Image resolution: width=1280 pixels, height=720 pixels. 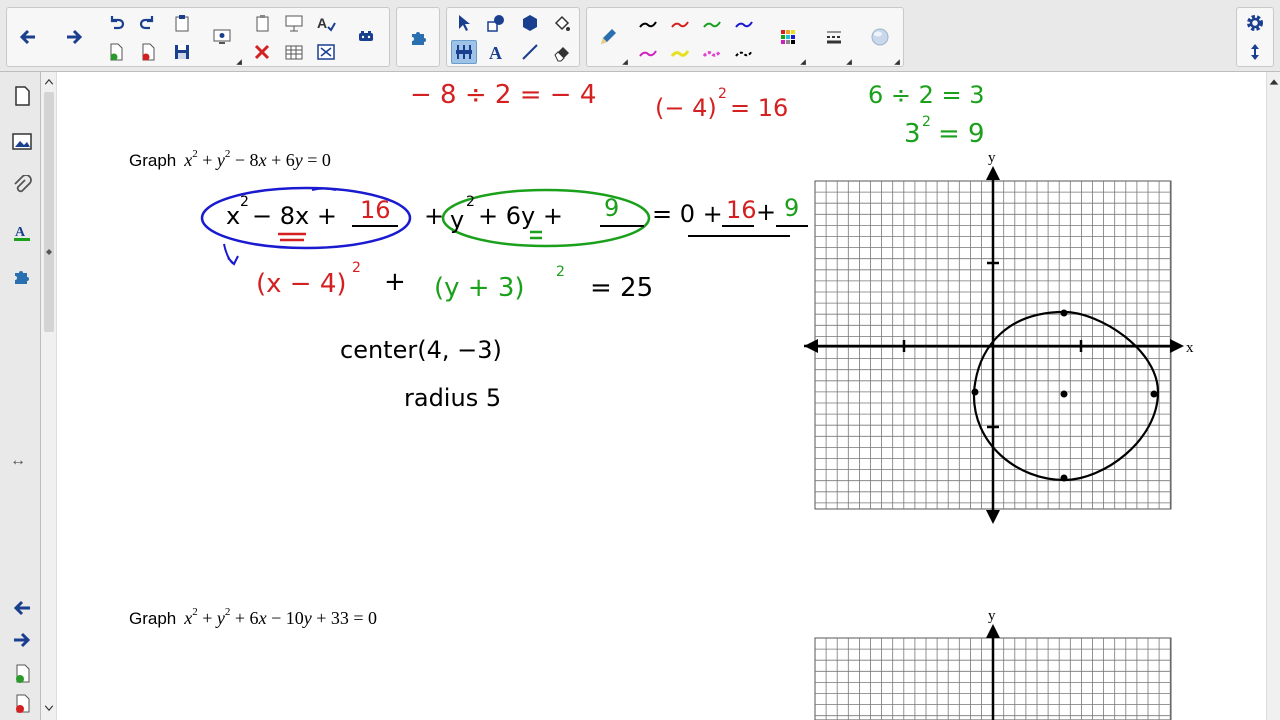 What do you see at coordinates (49, 252) in the screenshot?
I see `collapse-diamond-icon` at bounding box center [49, 252].